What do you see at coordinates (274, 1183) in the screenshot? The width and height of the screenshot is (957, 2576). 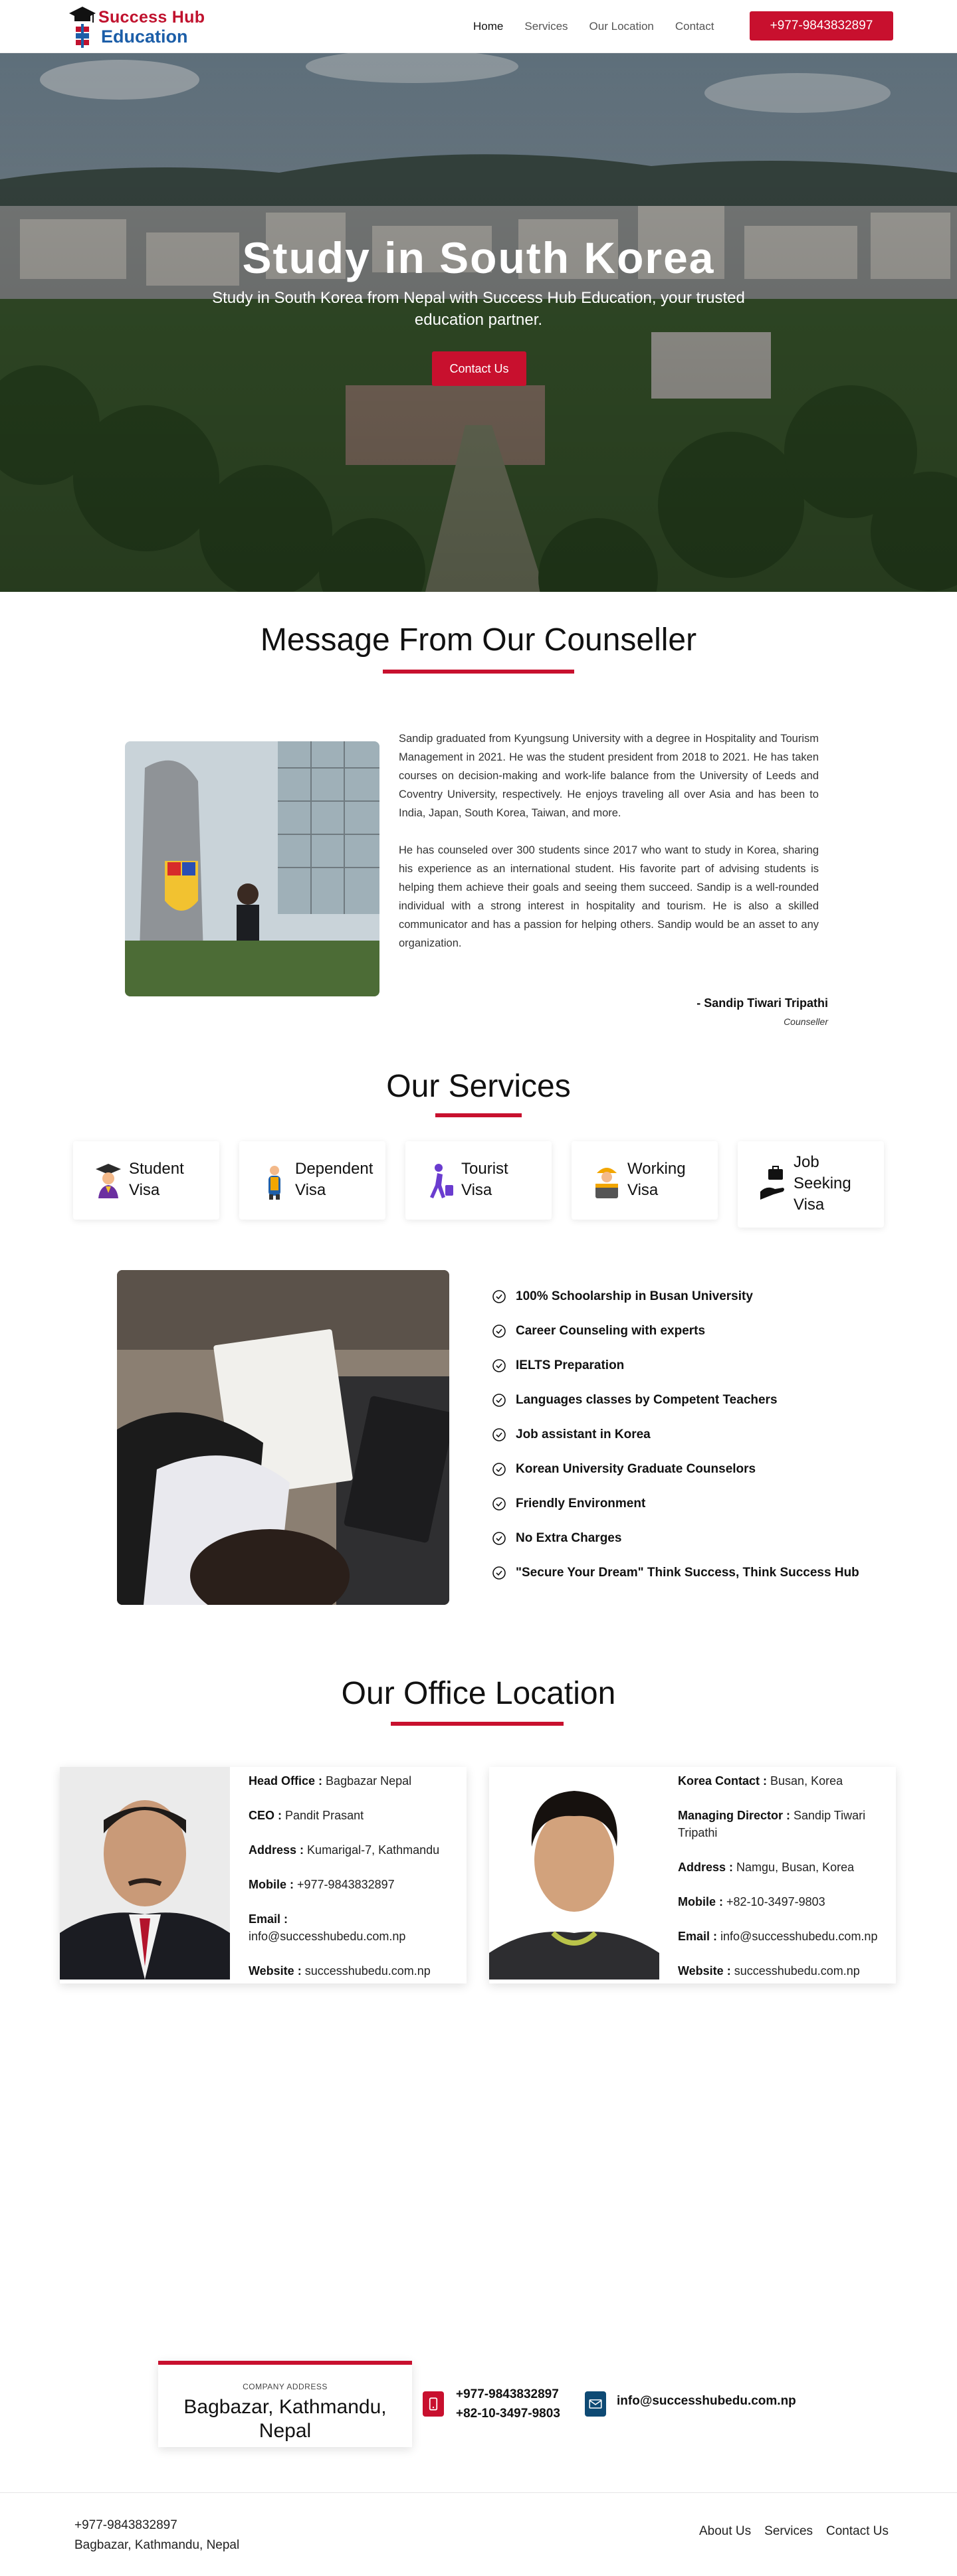 I see `family-icon` at bounding box center [274, 1183].